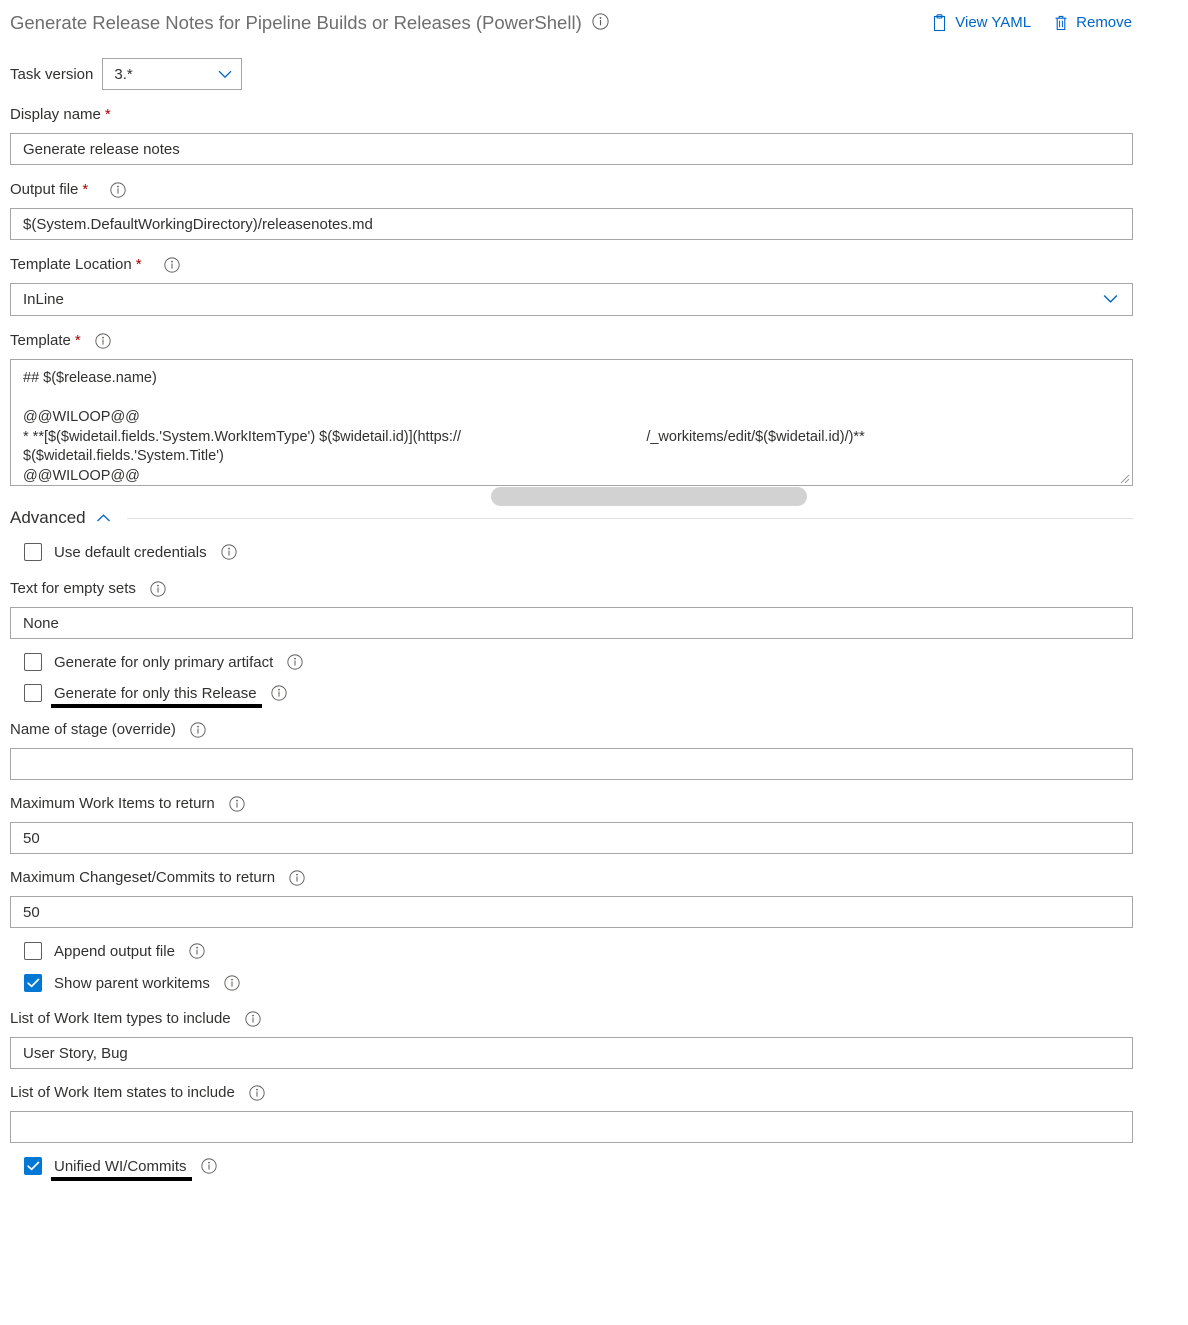 The image size is (1188, 1325). Describe the element at coordinates (90, 378) in the screenshot. I see `template-line-1: ## $($release.name)` at that location.